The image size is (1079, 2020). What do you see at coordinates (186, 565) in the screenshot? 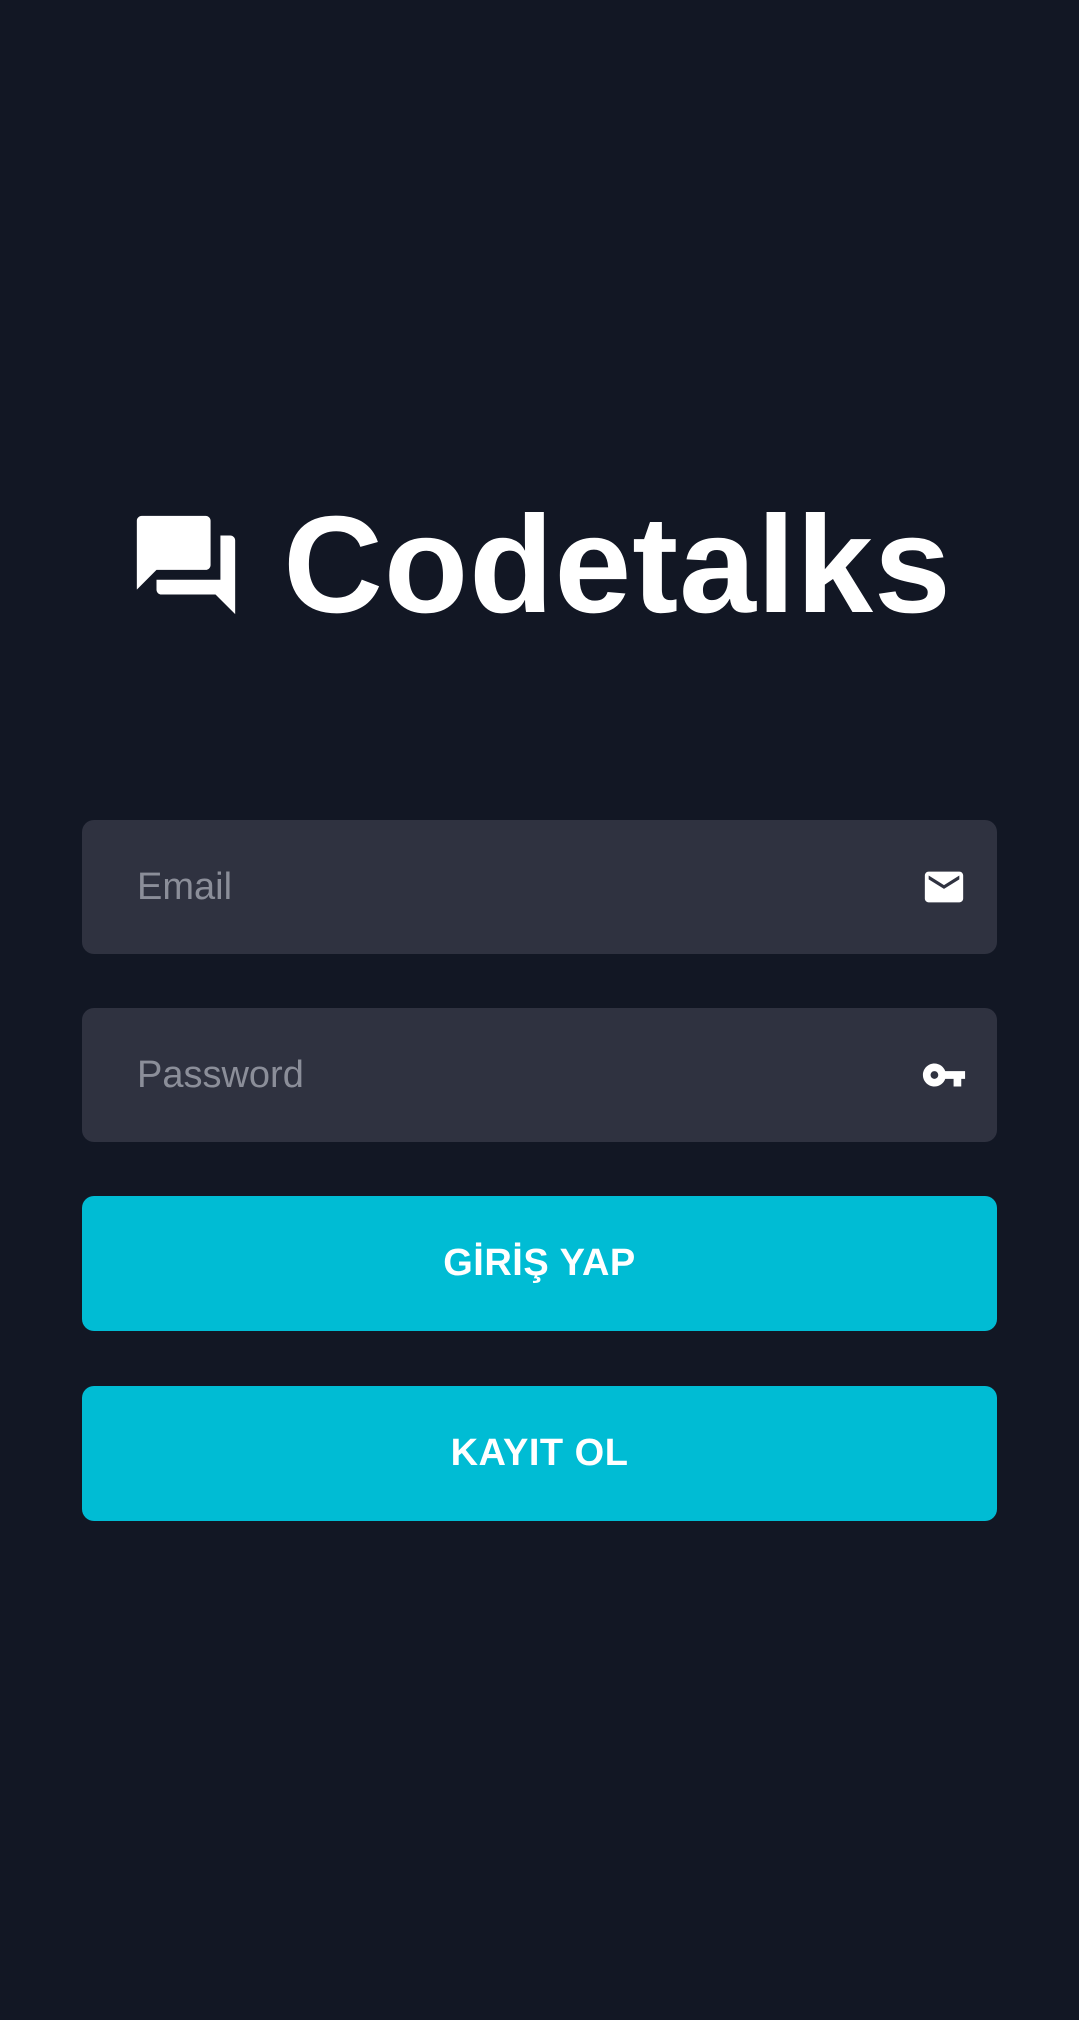
I see `forum-icon` at bounding box center [186, 565].